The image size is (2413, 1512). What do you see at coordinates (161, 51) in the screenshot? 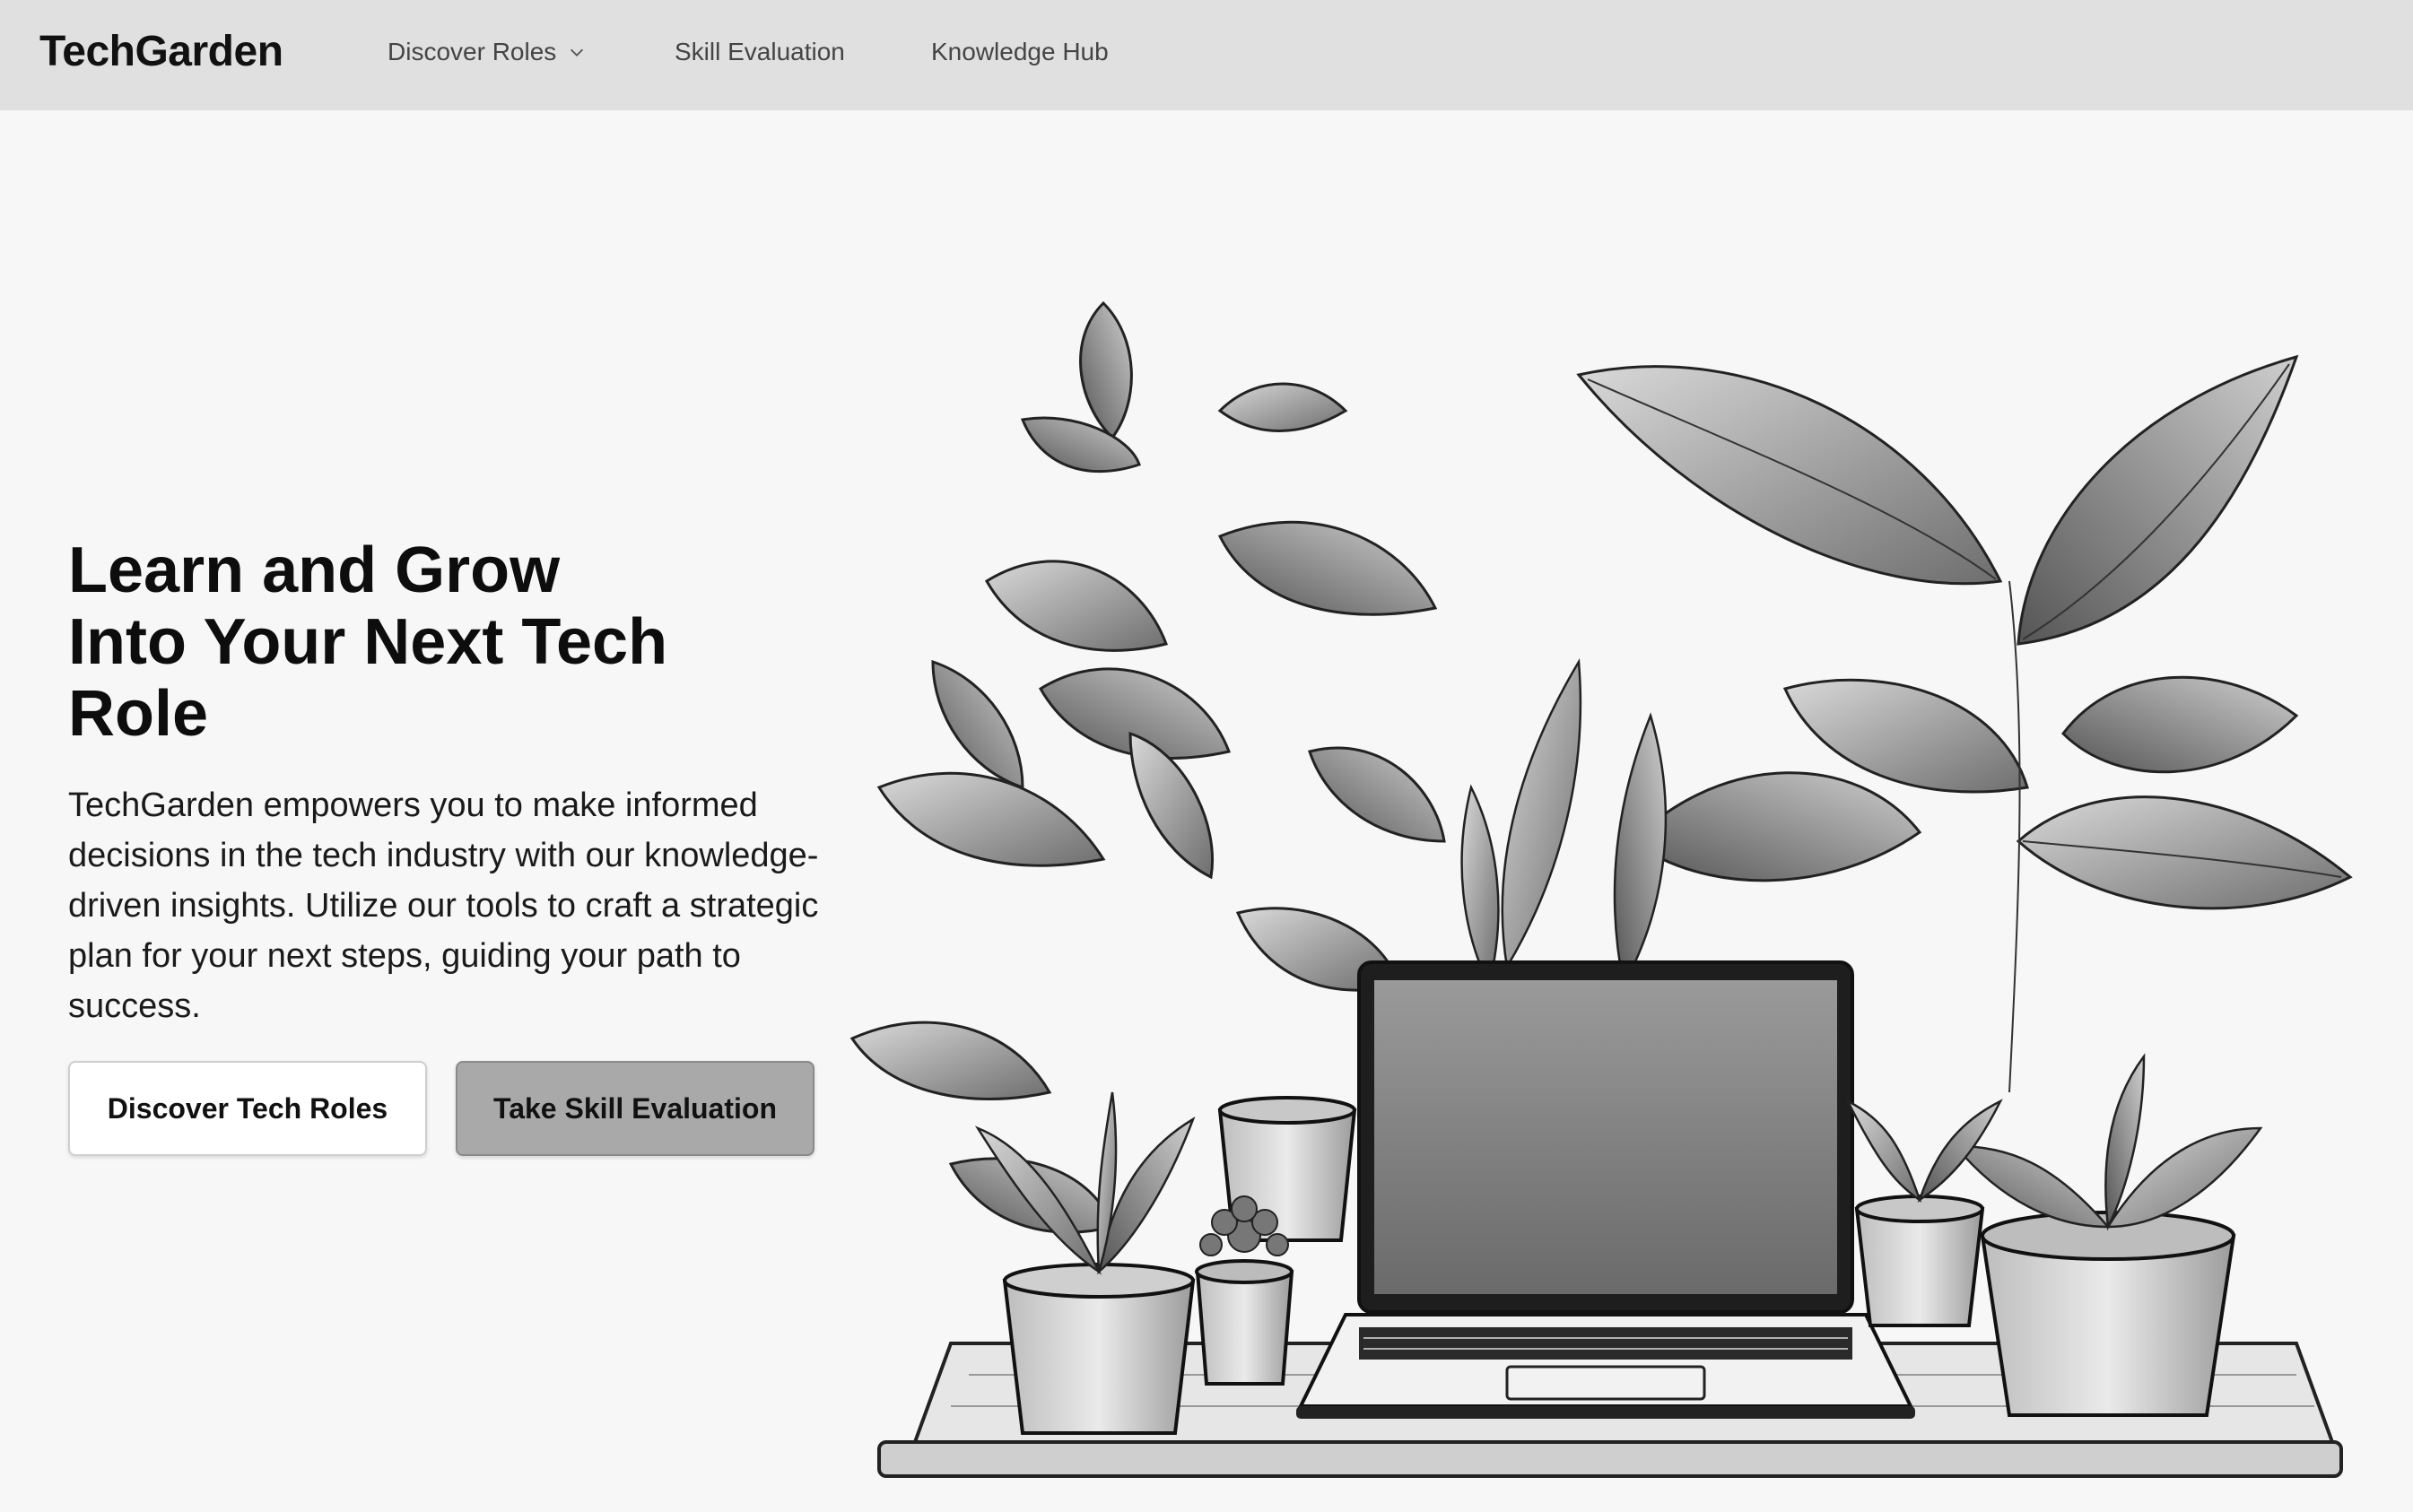
I see `brand-logo: TechGarden` at bounding box center [161, 51].